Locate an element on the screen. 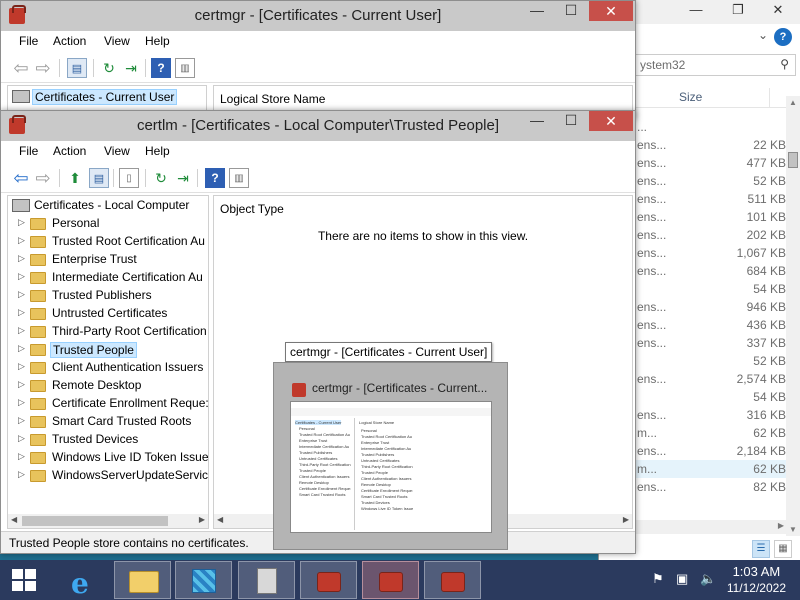 This screenshot has width=800, height=600. tree-item: ▷ Trusted Devices is located at coordinates (108, 440).